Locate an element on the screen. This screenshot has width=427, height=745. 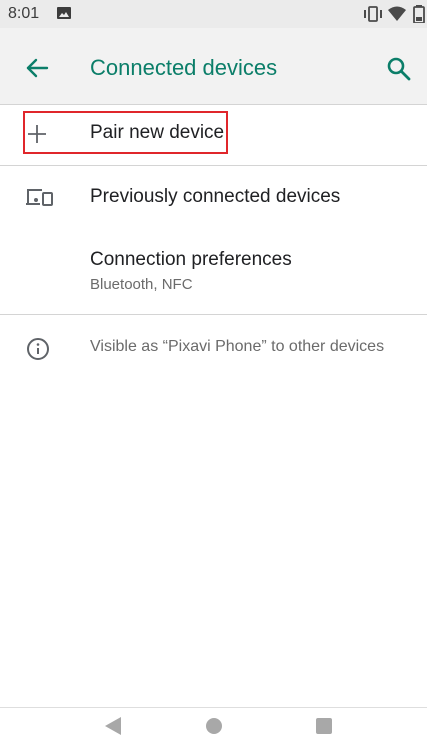
highlight-box is located at coordinates (125, 132).